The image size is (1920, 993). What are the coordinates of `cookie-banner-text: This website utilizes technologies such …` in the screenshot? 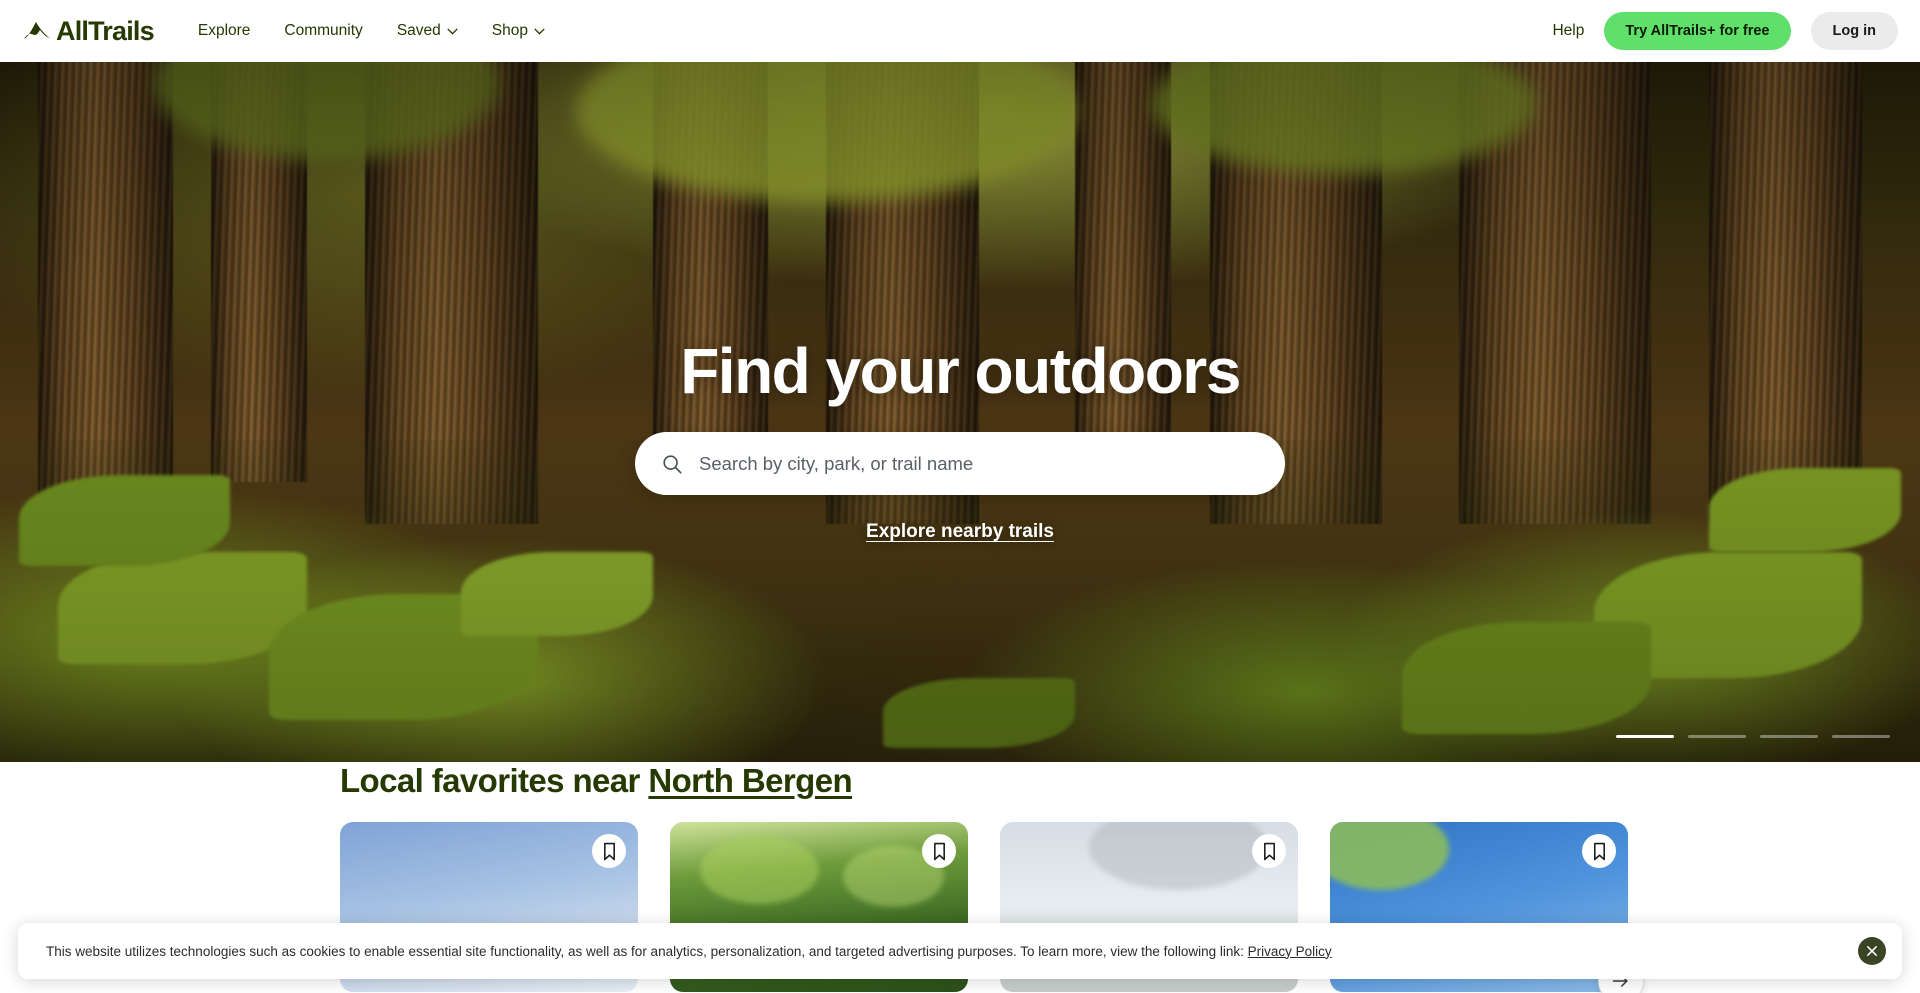 It's located at (689, 951).